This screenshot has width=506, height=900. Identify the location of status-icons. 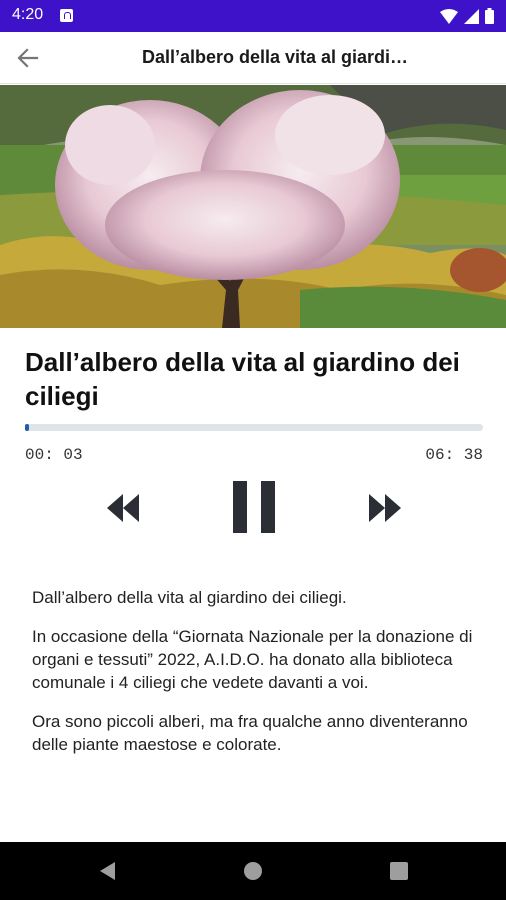
(467, 16).